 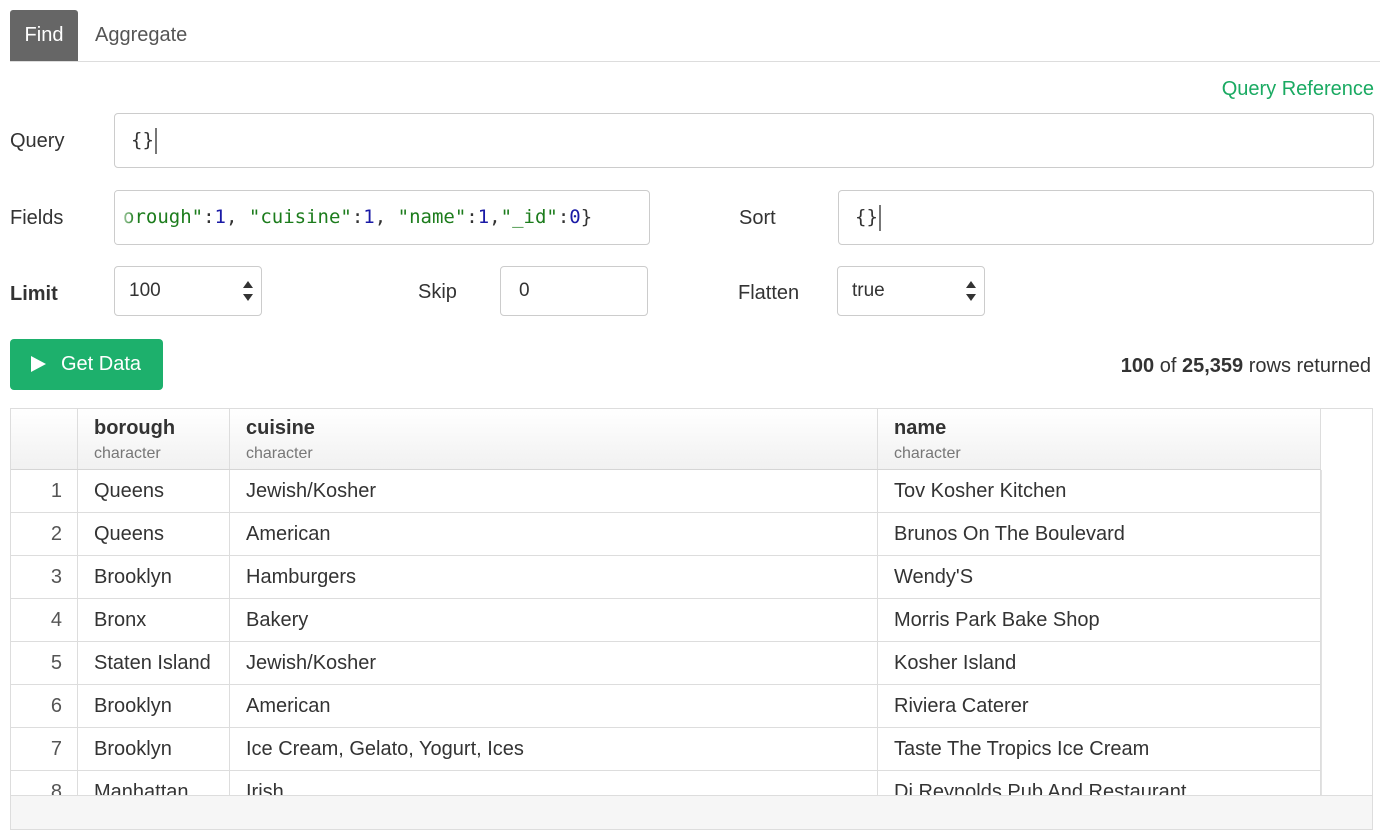 What do you see at coordinates (1168, 366) in the screenshot?
I see `rows-of: of` at bounding box center [1168, 366].